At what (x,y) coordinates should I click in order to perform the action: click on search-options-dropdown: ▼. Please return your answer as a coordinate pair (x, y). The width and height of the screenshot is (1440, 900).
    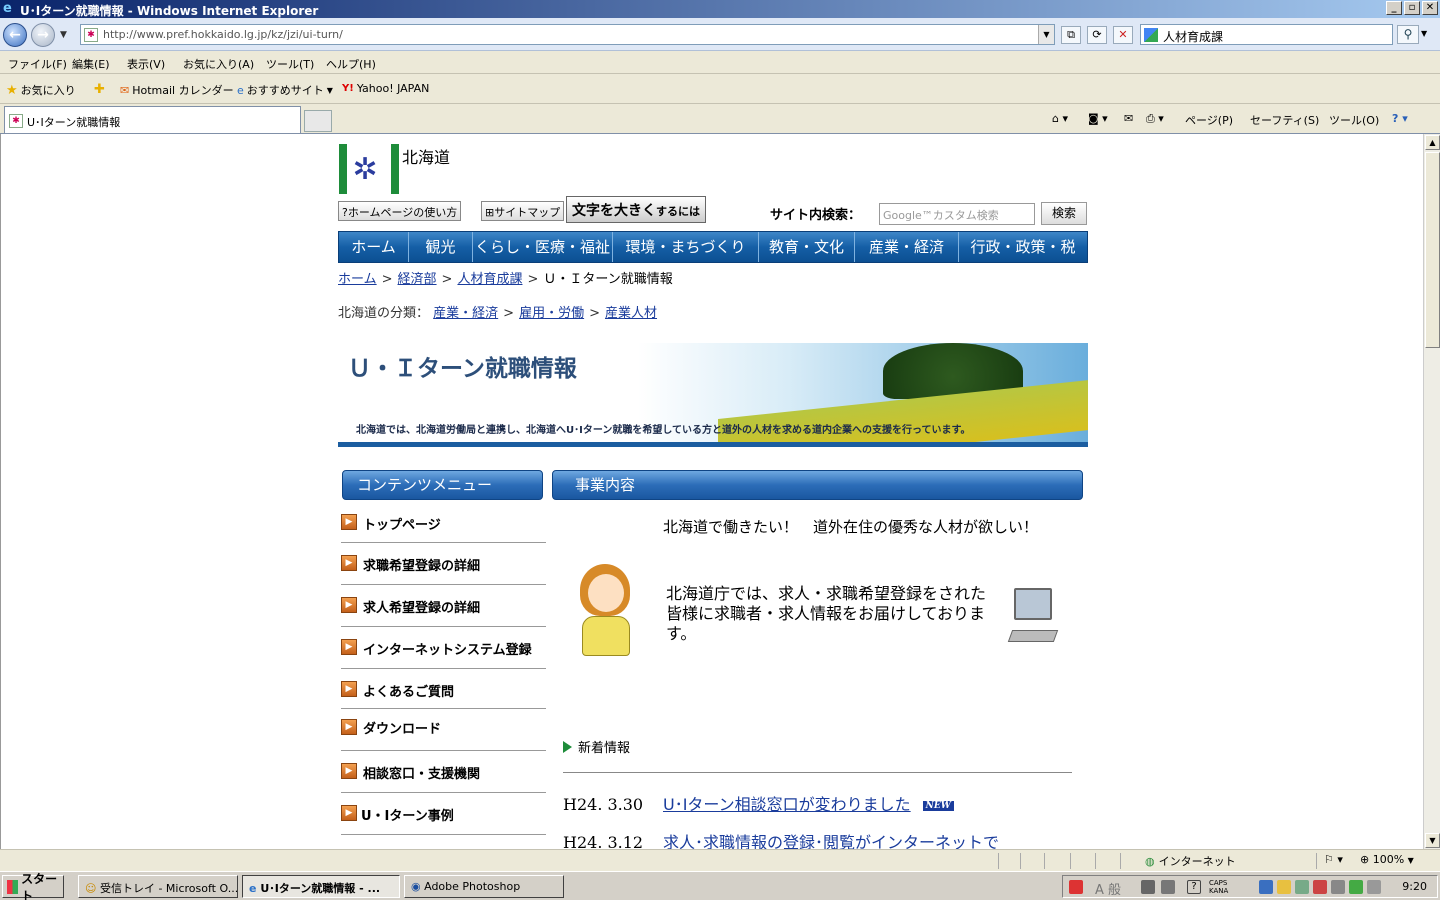
    Looking at the image, I should click on (1424, 33).